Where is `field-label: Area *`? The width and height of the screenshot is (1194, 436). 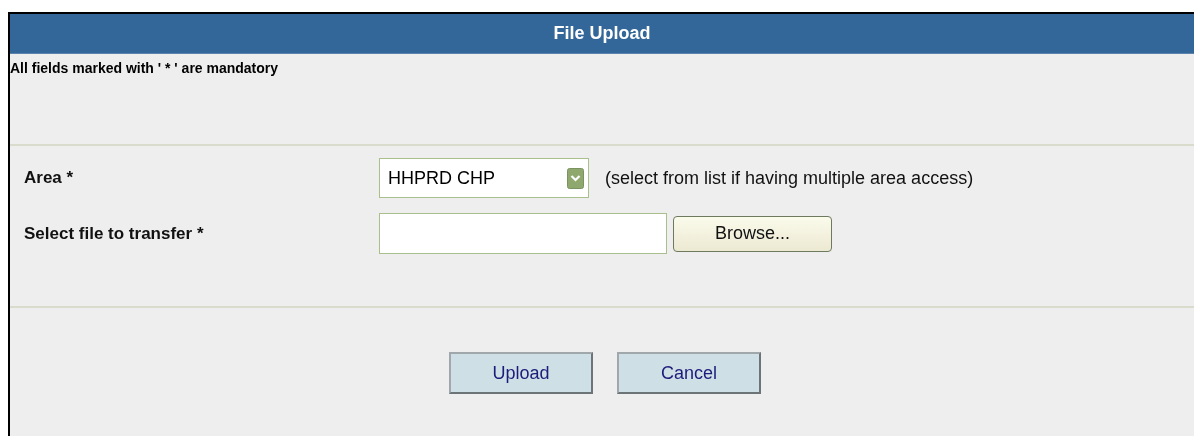 field-label: Area * is located at coordinates (49, 178).